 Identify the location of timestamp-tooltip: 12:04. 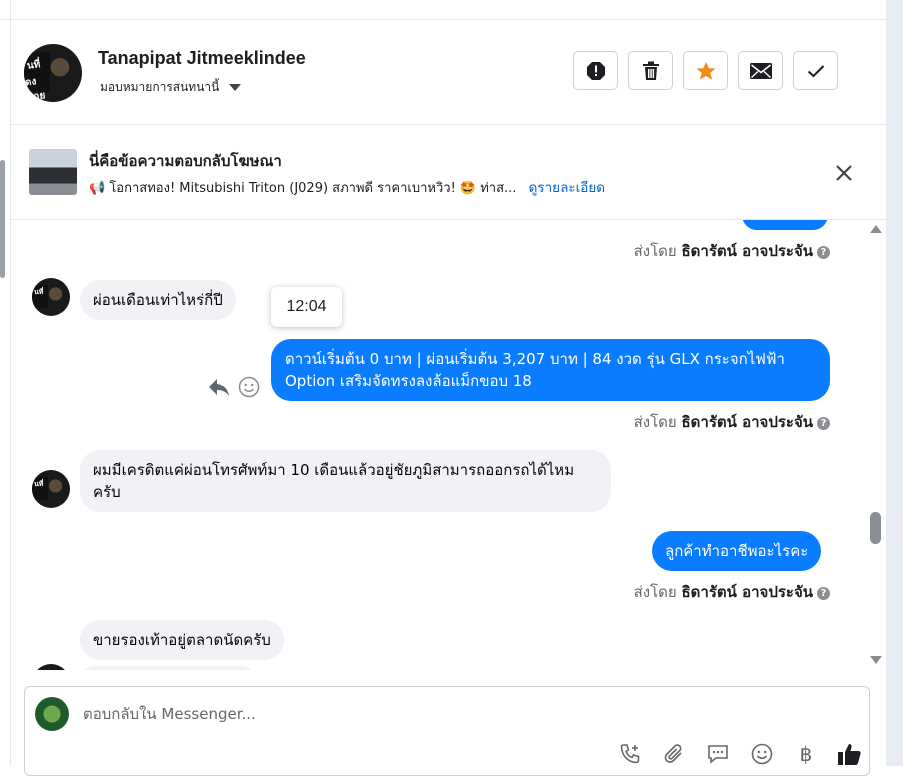
(306, 307).